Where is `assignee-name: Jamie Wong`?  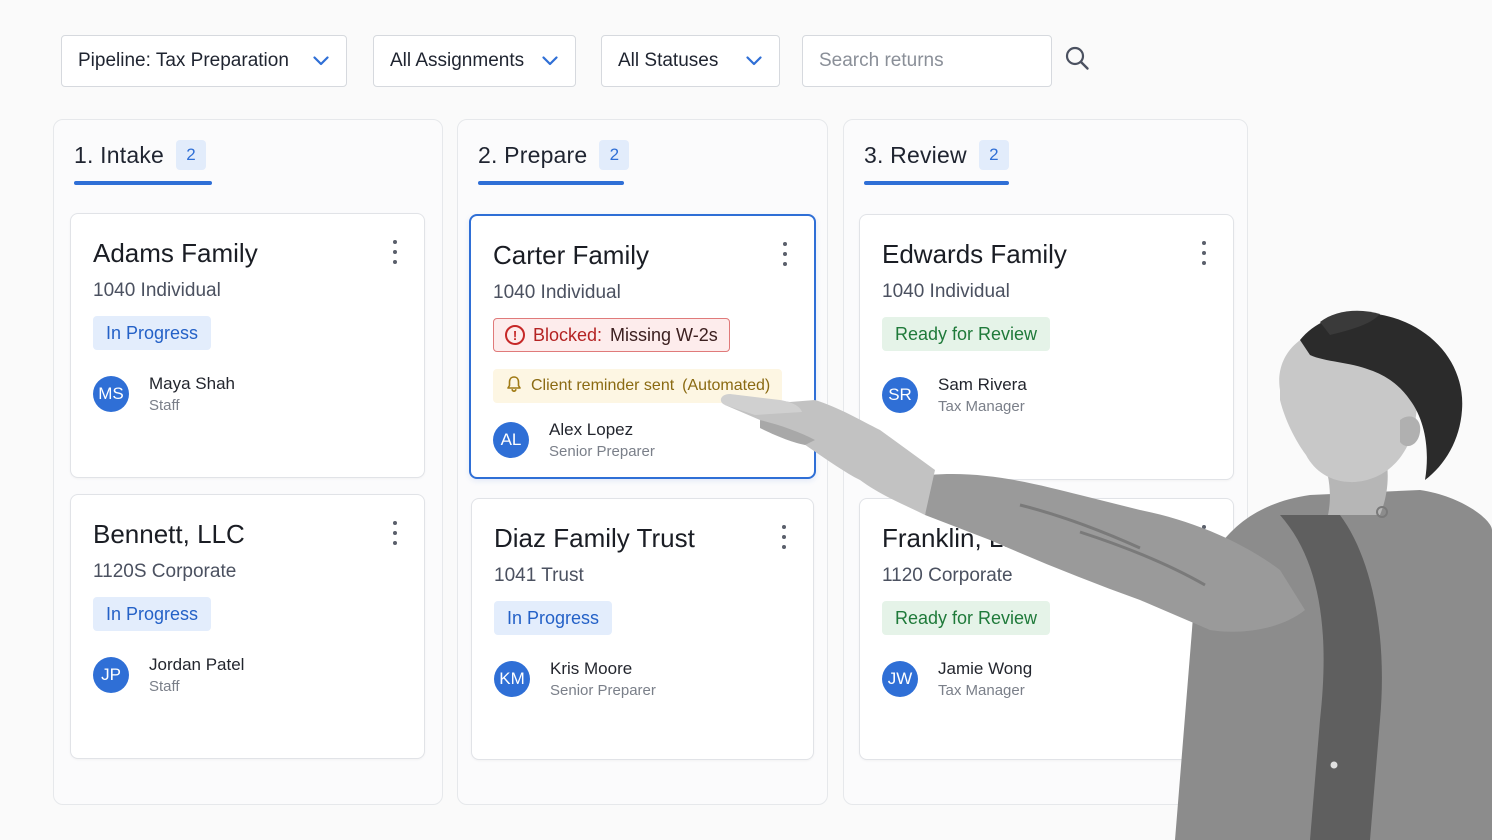 assignee-name: Jamie Wong is located at coordinates (985, 668).